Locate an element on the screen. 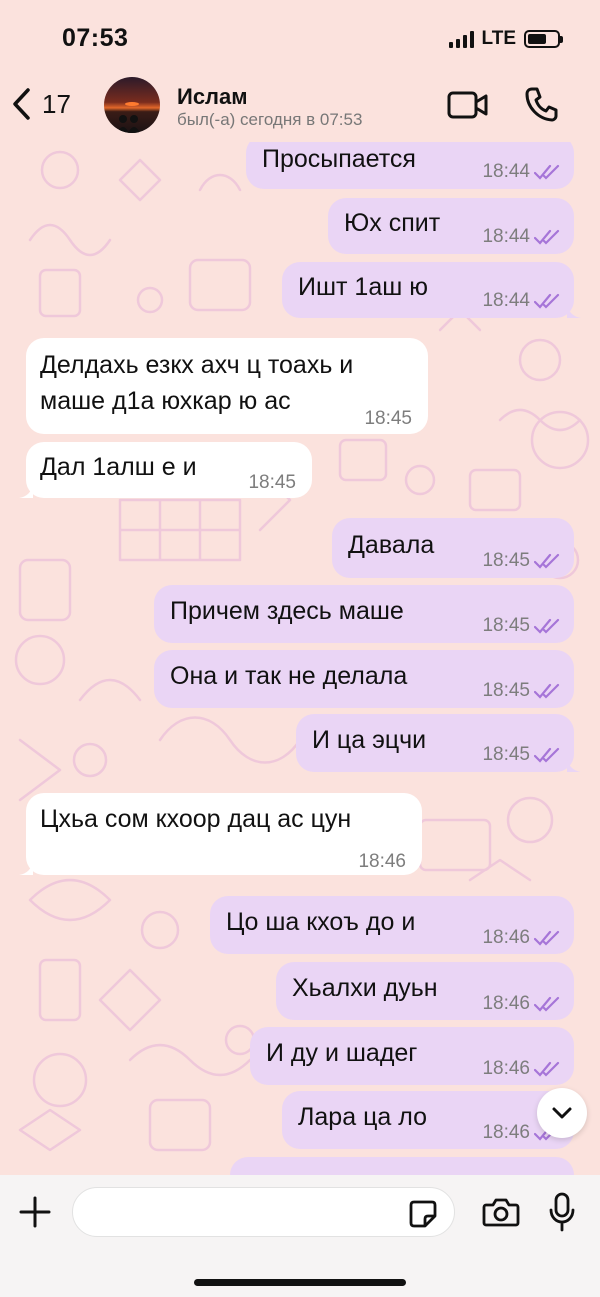  message-text: И ца эцчи is located at coordinates (369, 740).